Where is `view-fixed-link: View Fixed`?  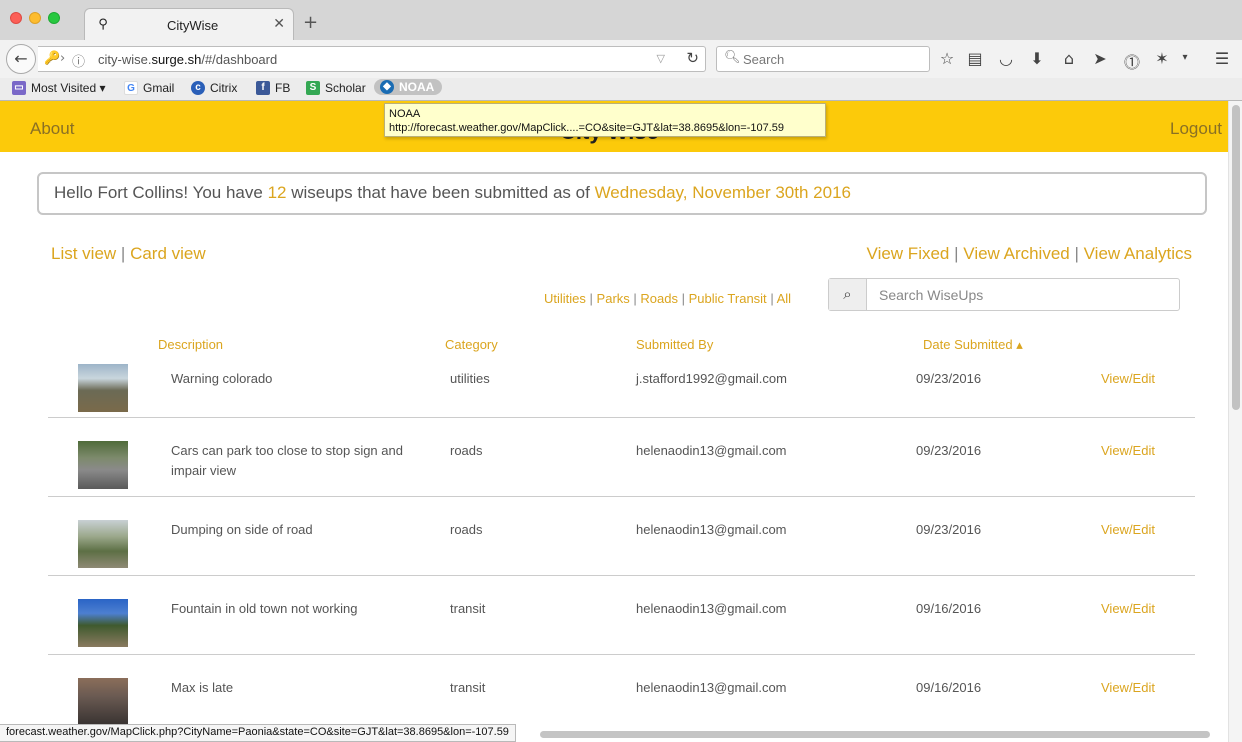
view-fixed-link: View Fixed is located at coordinates (908, 253).